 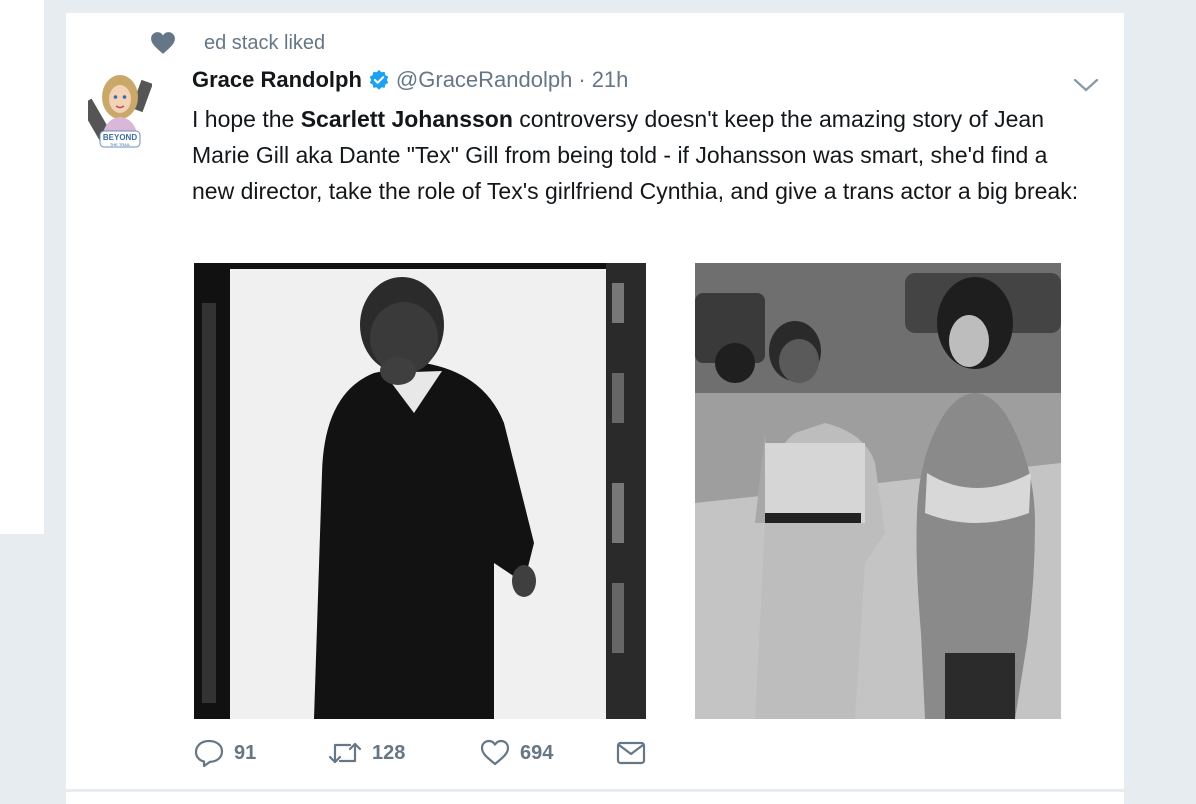 What do you see at coordinates (209, 753) in the screenshot?
I see `reply-icon` at bounding box center [209, 753].